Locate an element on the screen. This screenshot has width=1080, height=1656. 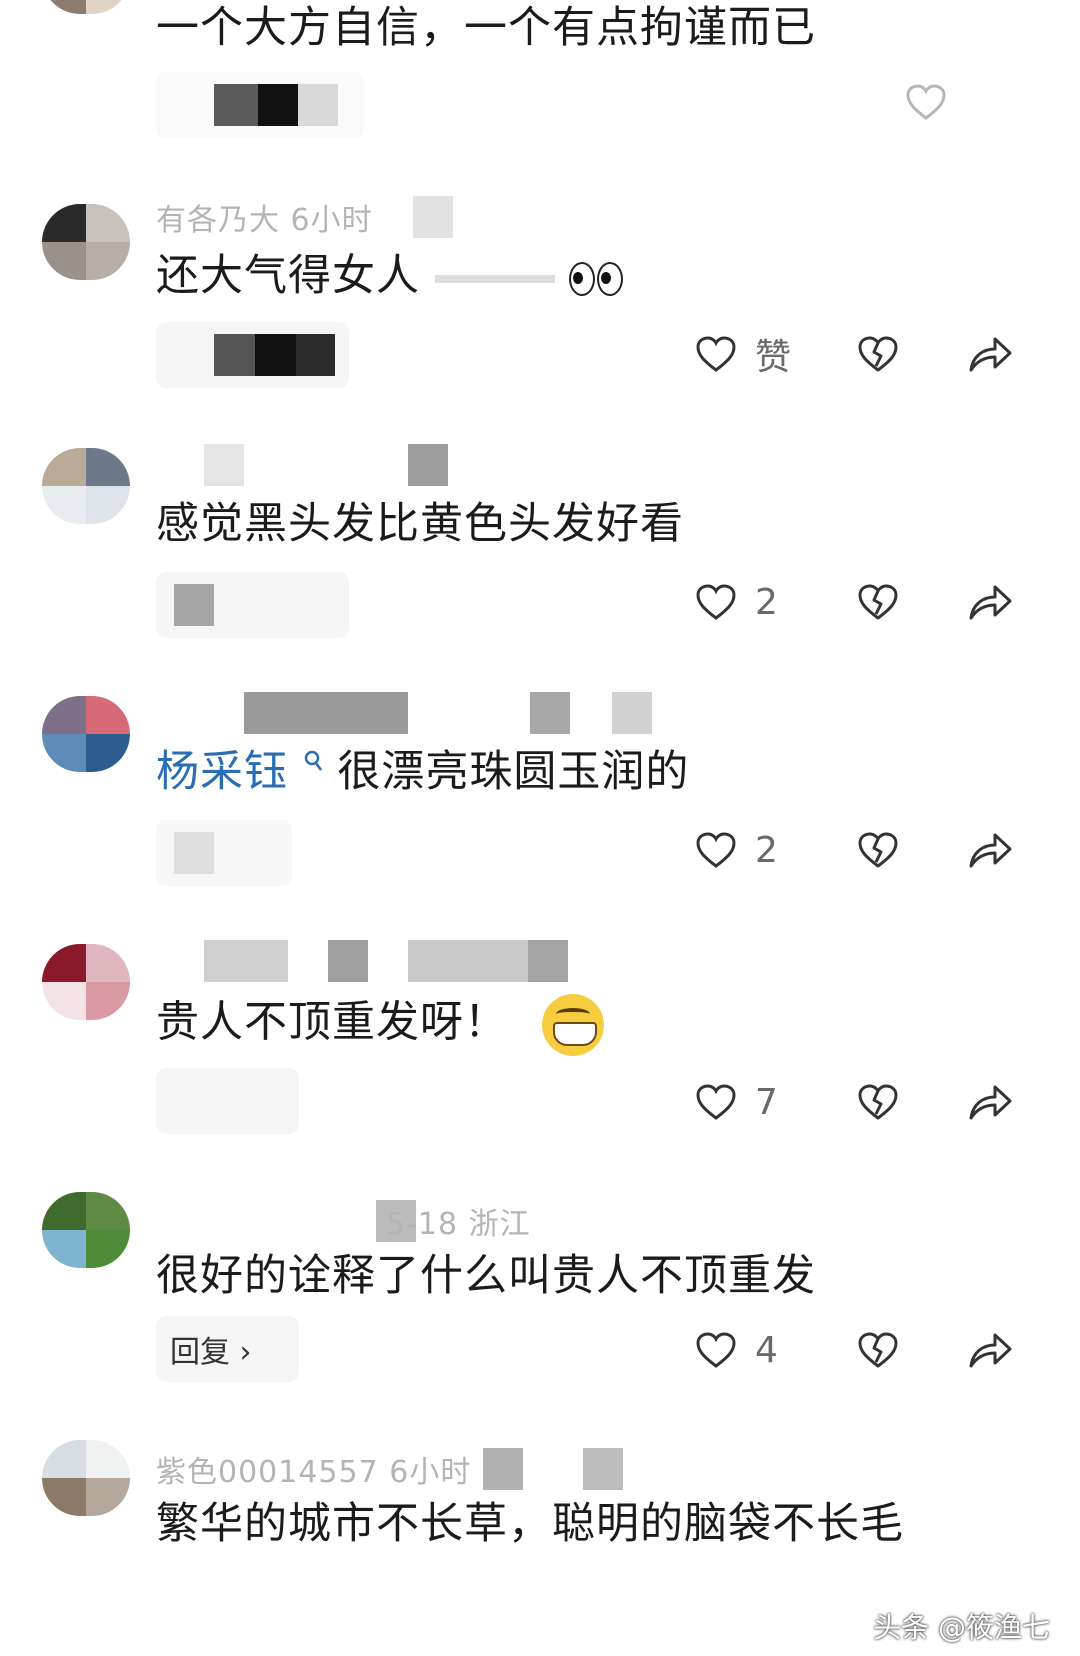
like-button: 赞 is located at coordinates (752, 354).